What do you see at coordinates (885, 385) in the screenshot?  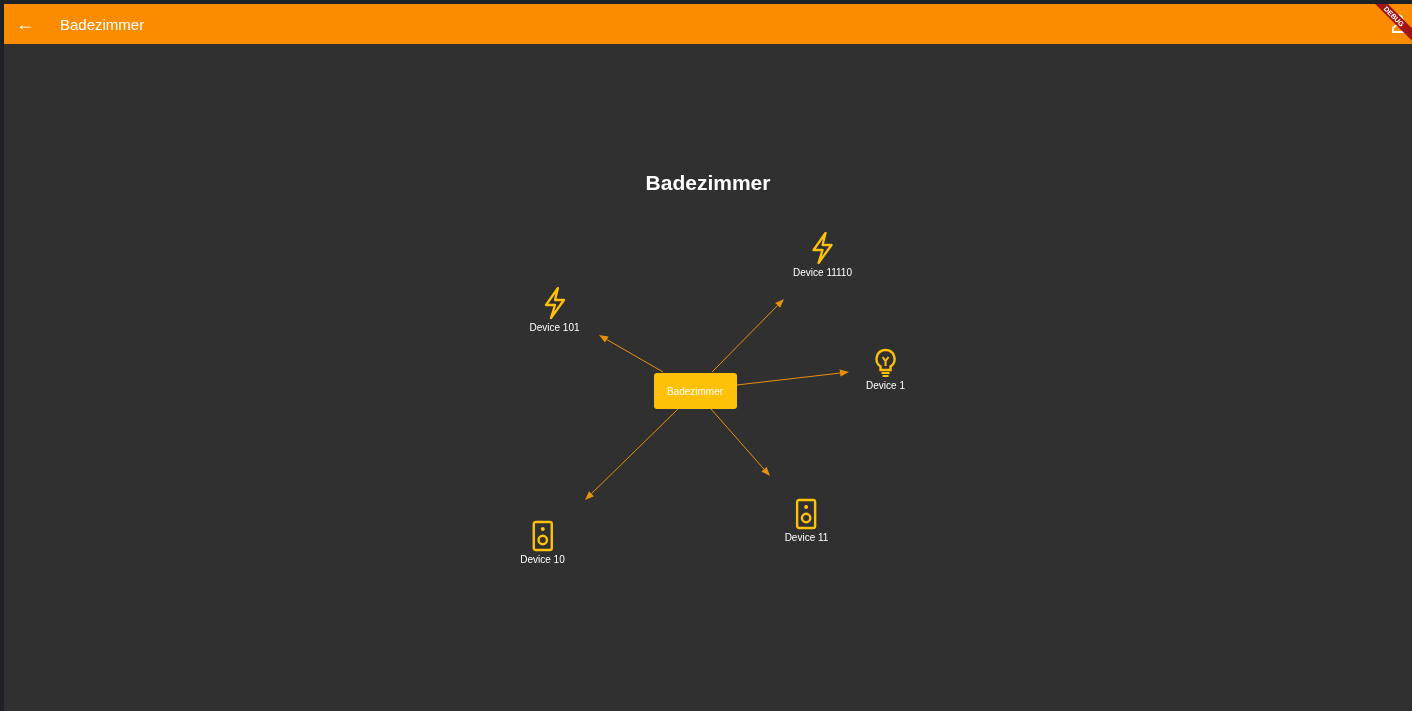 I see `device-label: Device 1` at bounding box center [885, 385].